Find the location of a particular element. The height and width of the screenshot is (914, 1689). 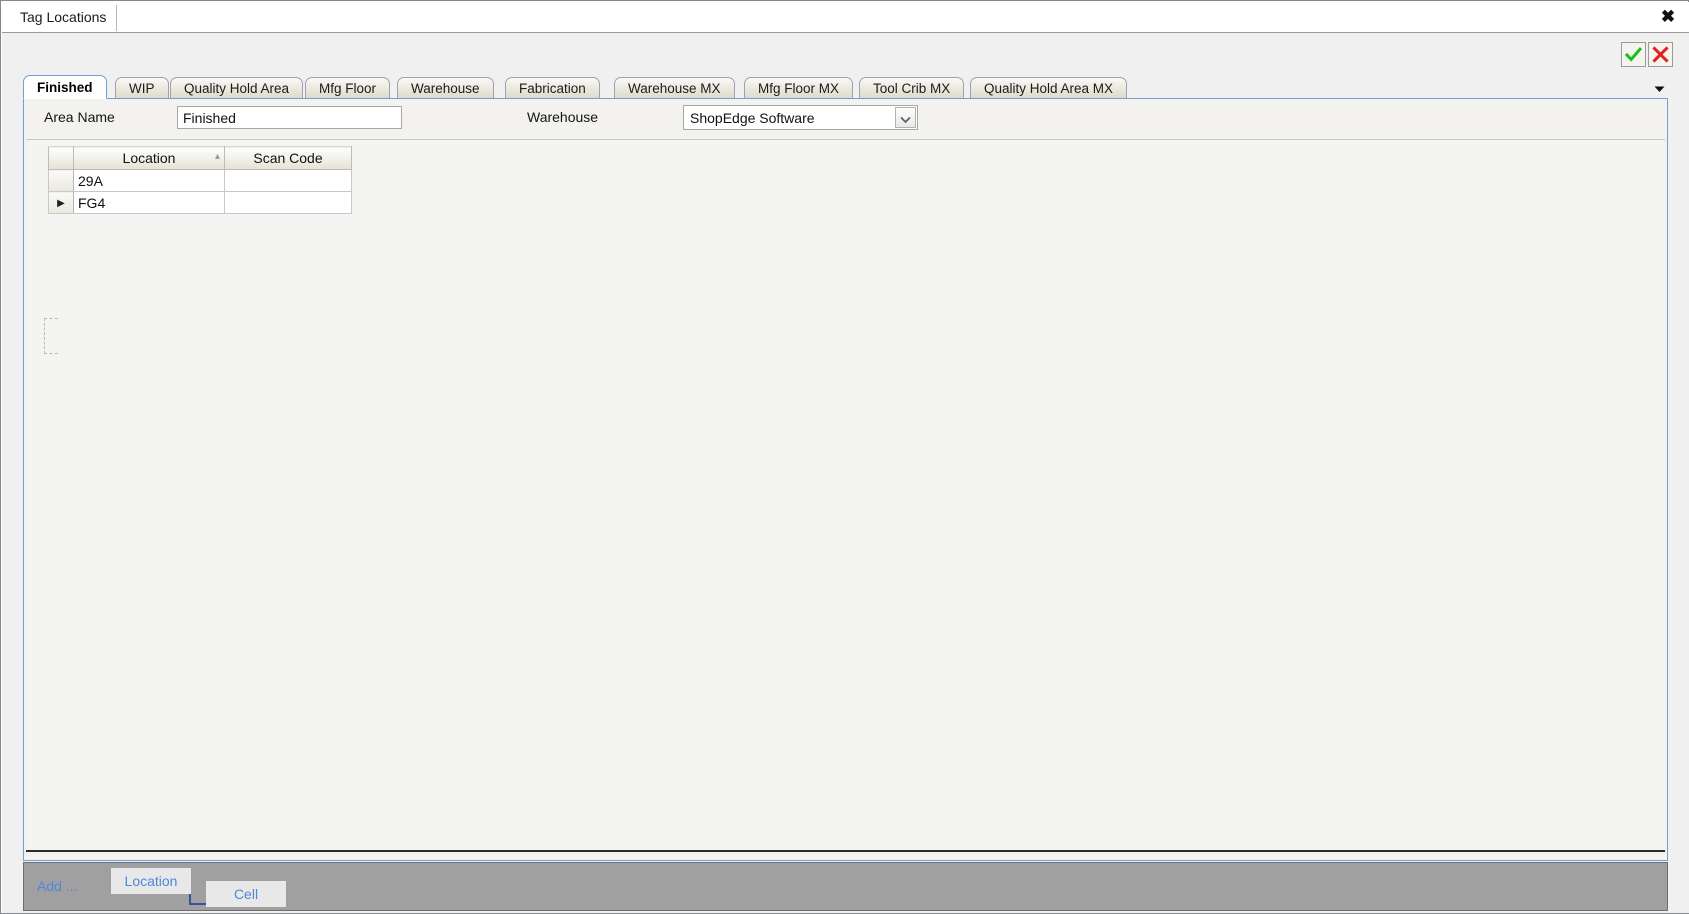

cell-location: FG4 is located at coordinates (149, 202).